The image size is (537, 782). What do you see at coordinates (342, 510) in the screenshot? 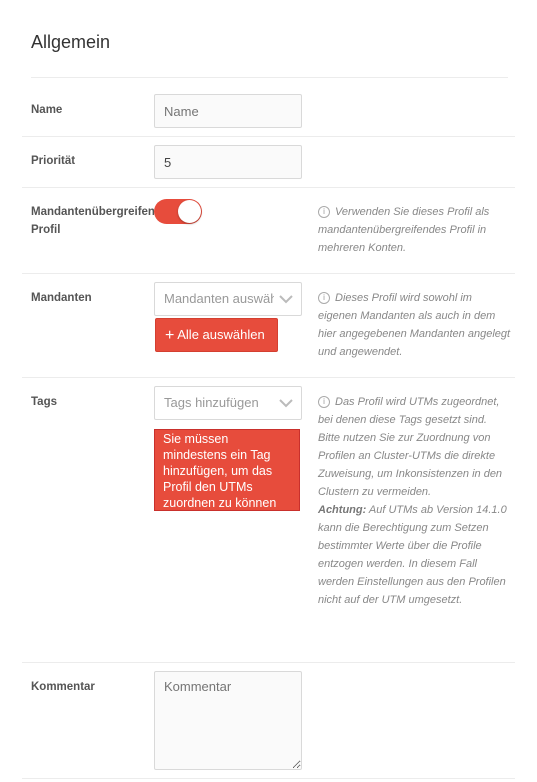
I see `tags-help-warning-label: Achtung:` at bounding box center [342, 510].